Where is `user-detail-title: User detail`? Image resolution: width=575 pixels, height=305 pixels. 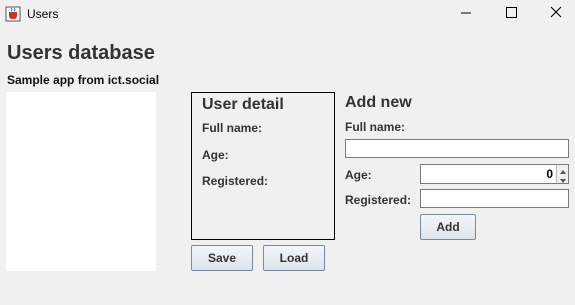
user-detail-title: User detail is located at coordinates (243, 104).